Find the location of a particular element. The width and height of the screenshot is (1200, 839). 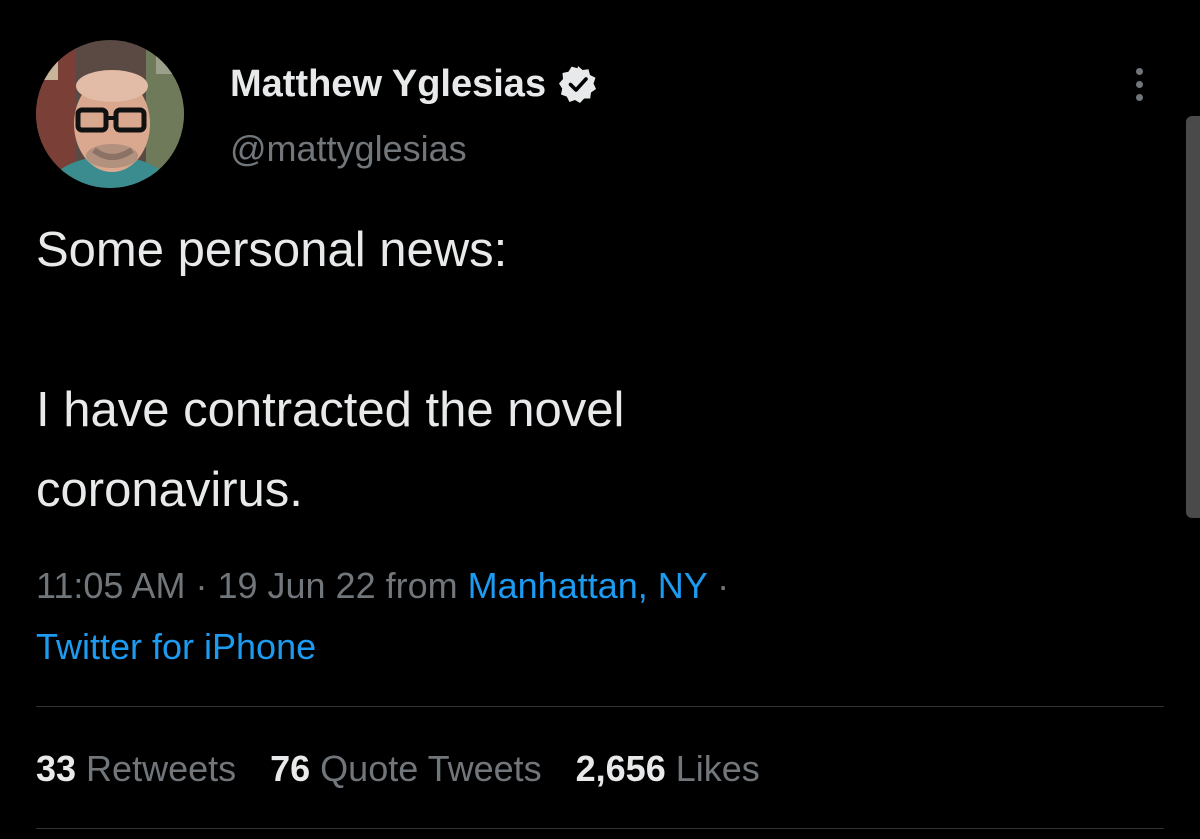

engagement-stats: 33 Retweets 76 Quote Tweets 2,656 Likes is located at coordinates (415, 769).